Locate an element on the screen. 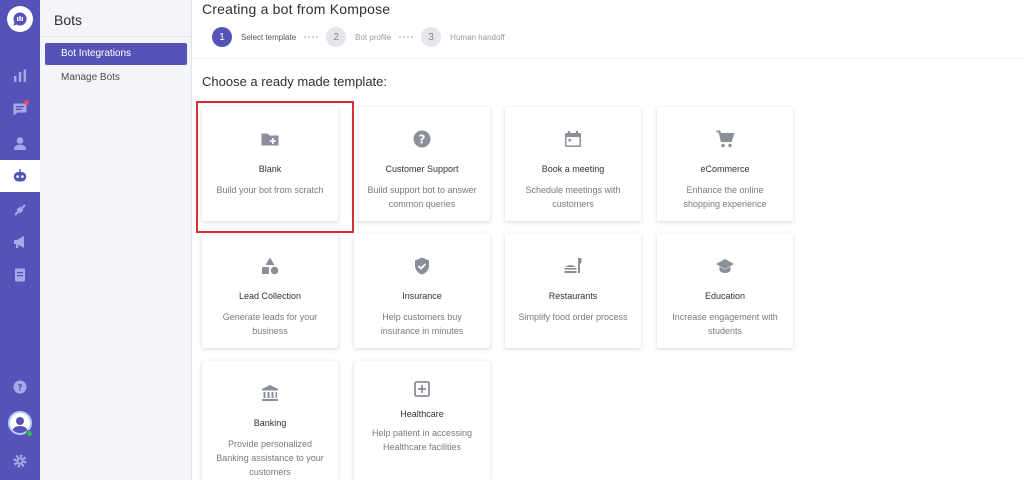  step-2-label: Bot profile is located at coordinates (373, 37).